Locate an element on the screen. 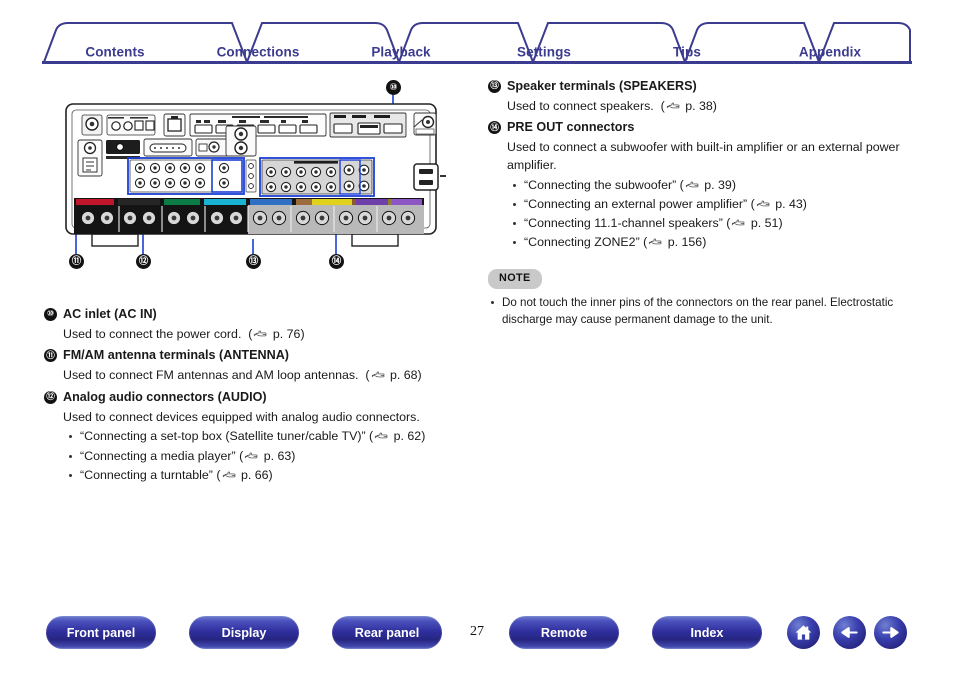 The image size is (954, 673). page-reference-text: p. 63 is located at coordinates (277, 455).